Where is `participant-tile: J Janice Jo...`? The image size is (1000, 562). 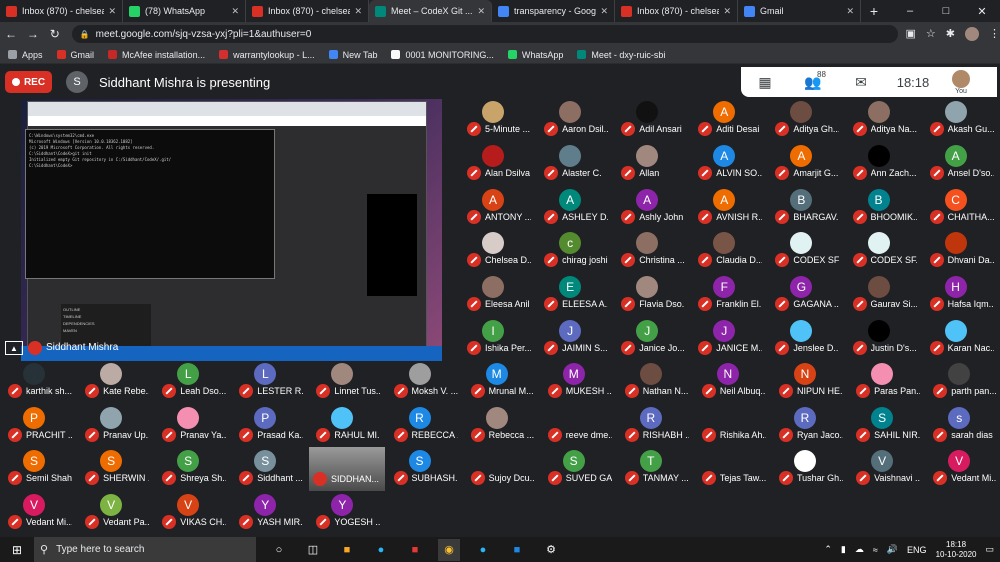
participant-tile: J Janice Jo... is located at coordinates (653, 340).